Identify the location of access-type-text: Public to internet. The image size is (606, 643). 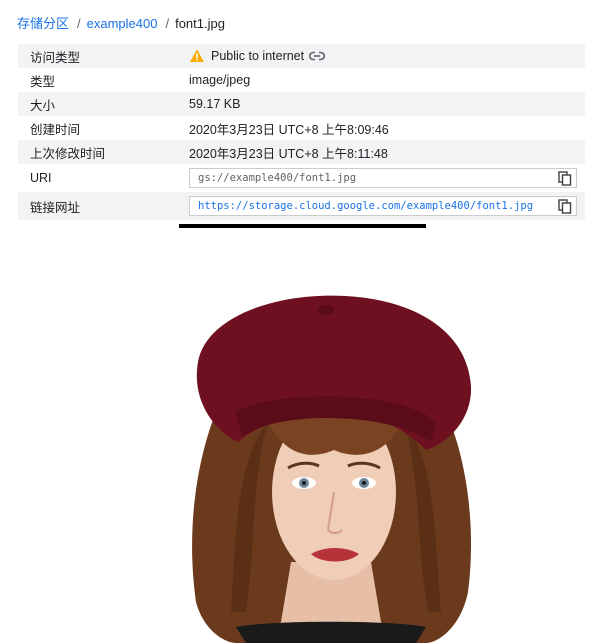
(258, 56).